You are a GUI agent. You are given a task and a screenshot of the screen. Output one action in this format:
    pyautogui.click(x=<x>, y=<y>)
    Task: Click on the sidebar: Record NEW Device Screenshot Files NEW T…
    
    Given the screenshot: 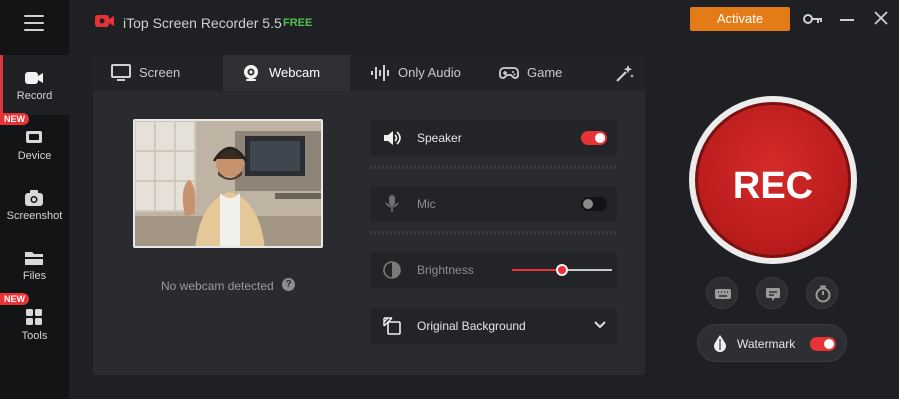 What is the action you would take?
    pyautogui.click(x=34, y=199)
    